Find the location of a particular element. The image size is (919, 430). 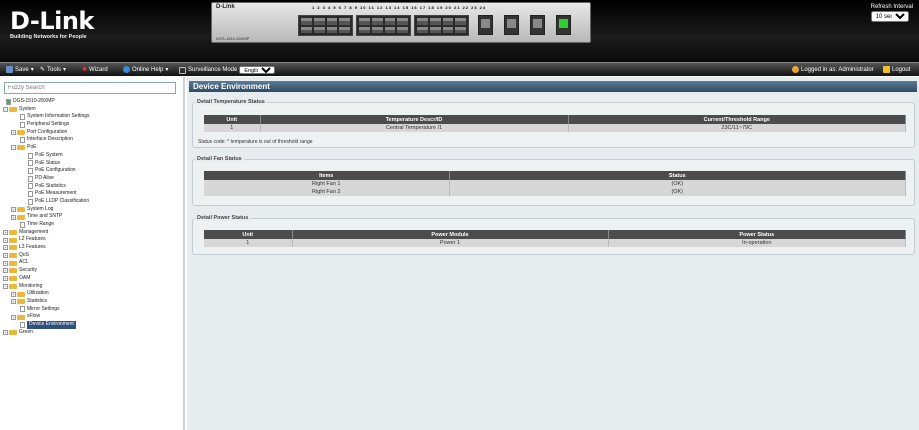

page-title: Device Environment is located at coordinates (553, 86).